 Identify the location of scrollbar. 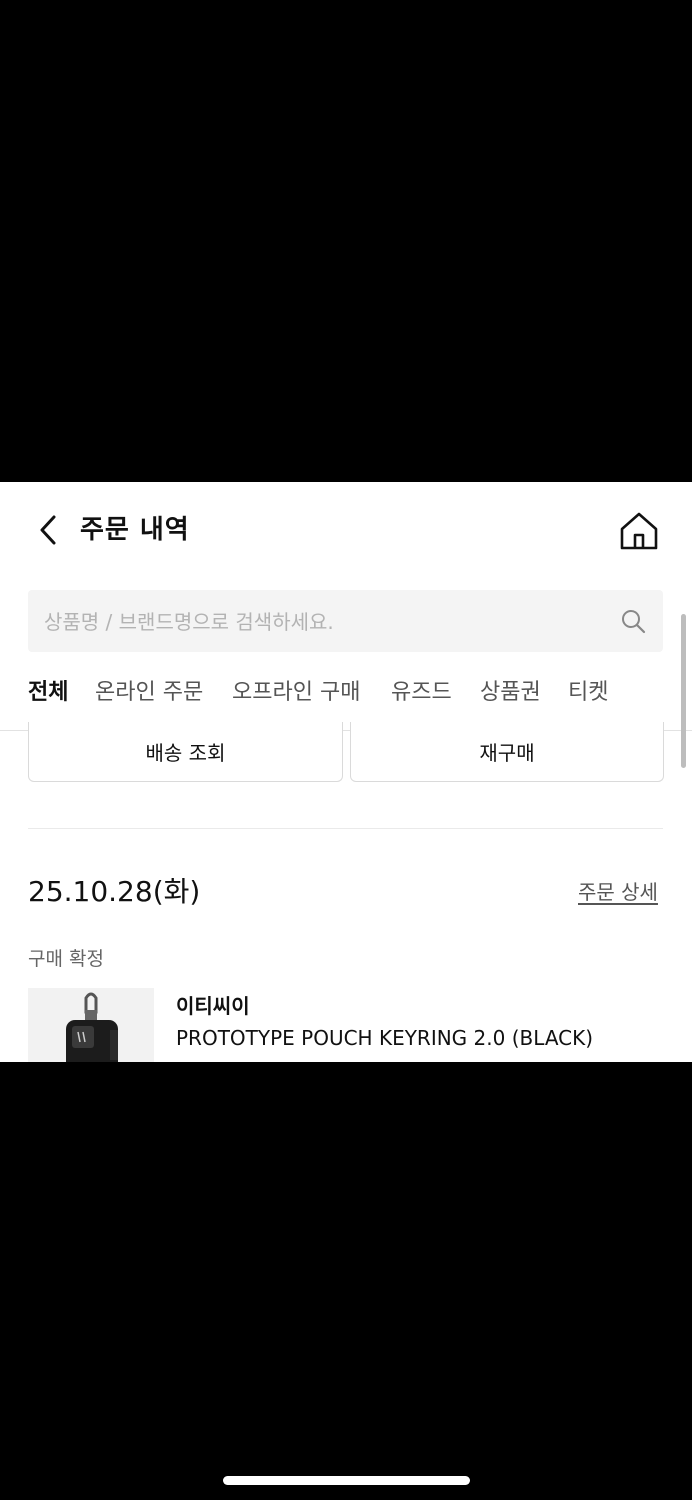
(683, 691).